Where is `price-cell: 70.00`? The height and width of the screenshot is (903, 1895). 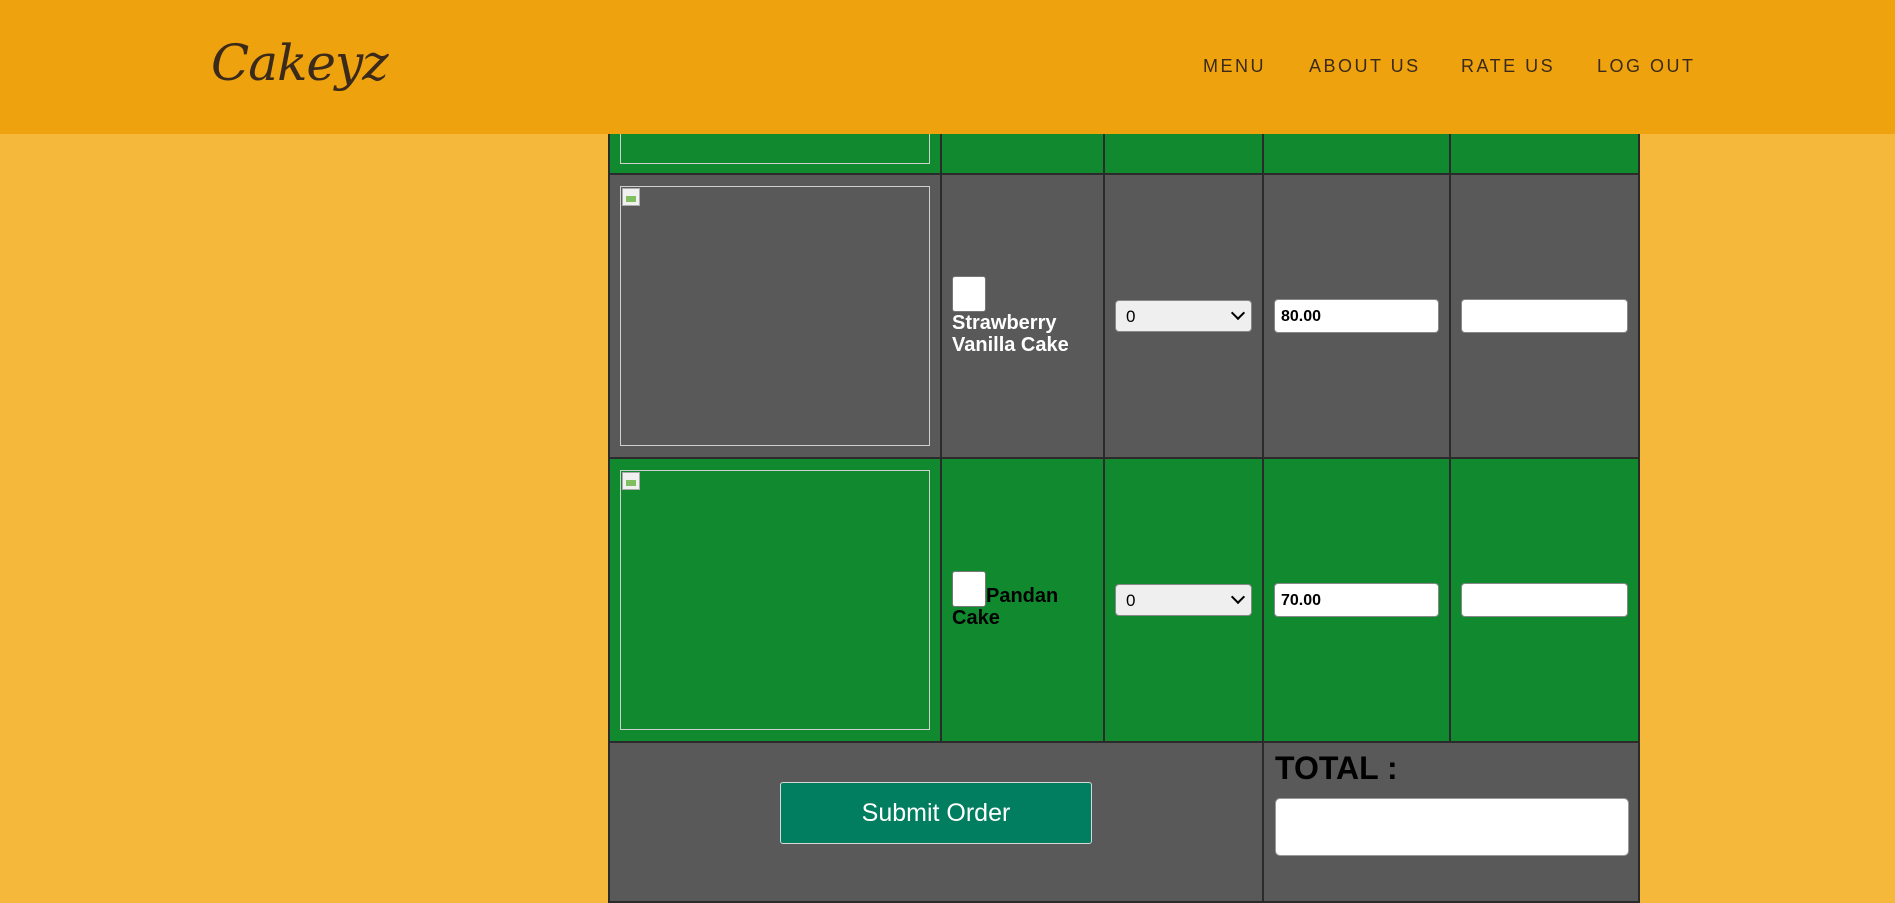
price-cell: 70.00 is located at coordinates (1356, 600).